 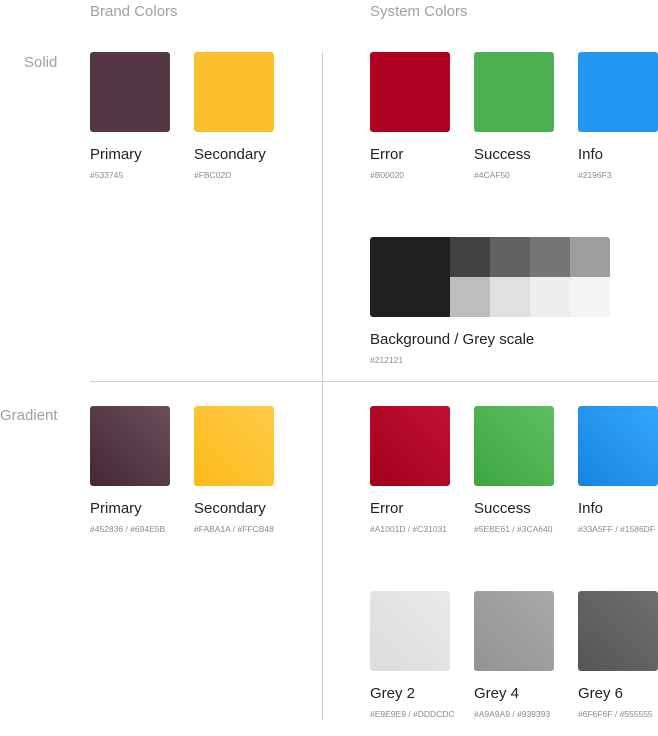 What do you see at coordinates (514, 92) in the screenshot?
I see `swatch-solid-success` at bounding box center [514, 92].